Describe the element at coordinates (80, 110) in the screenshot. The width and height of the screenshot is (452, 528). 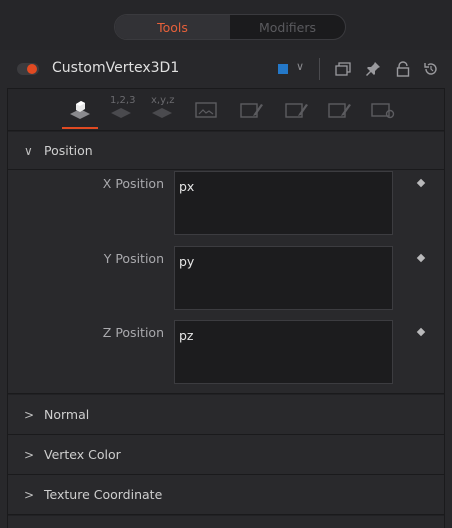
I see `controls-tab-icon` at that location.